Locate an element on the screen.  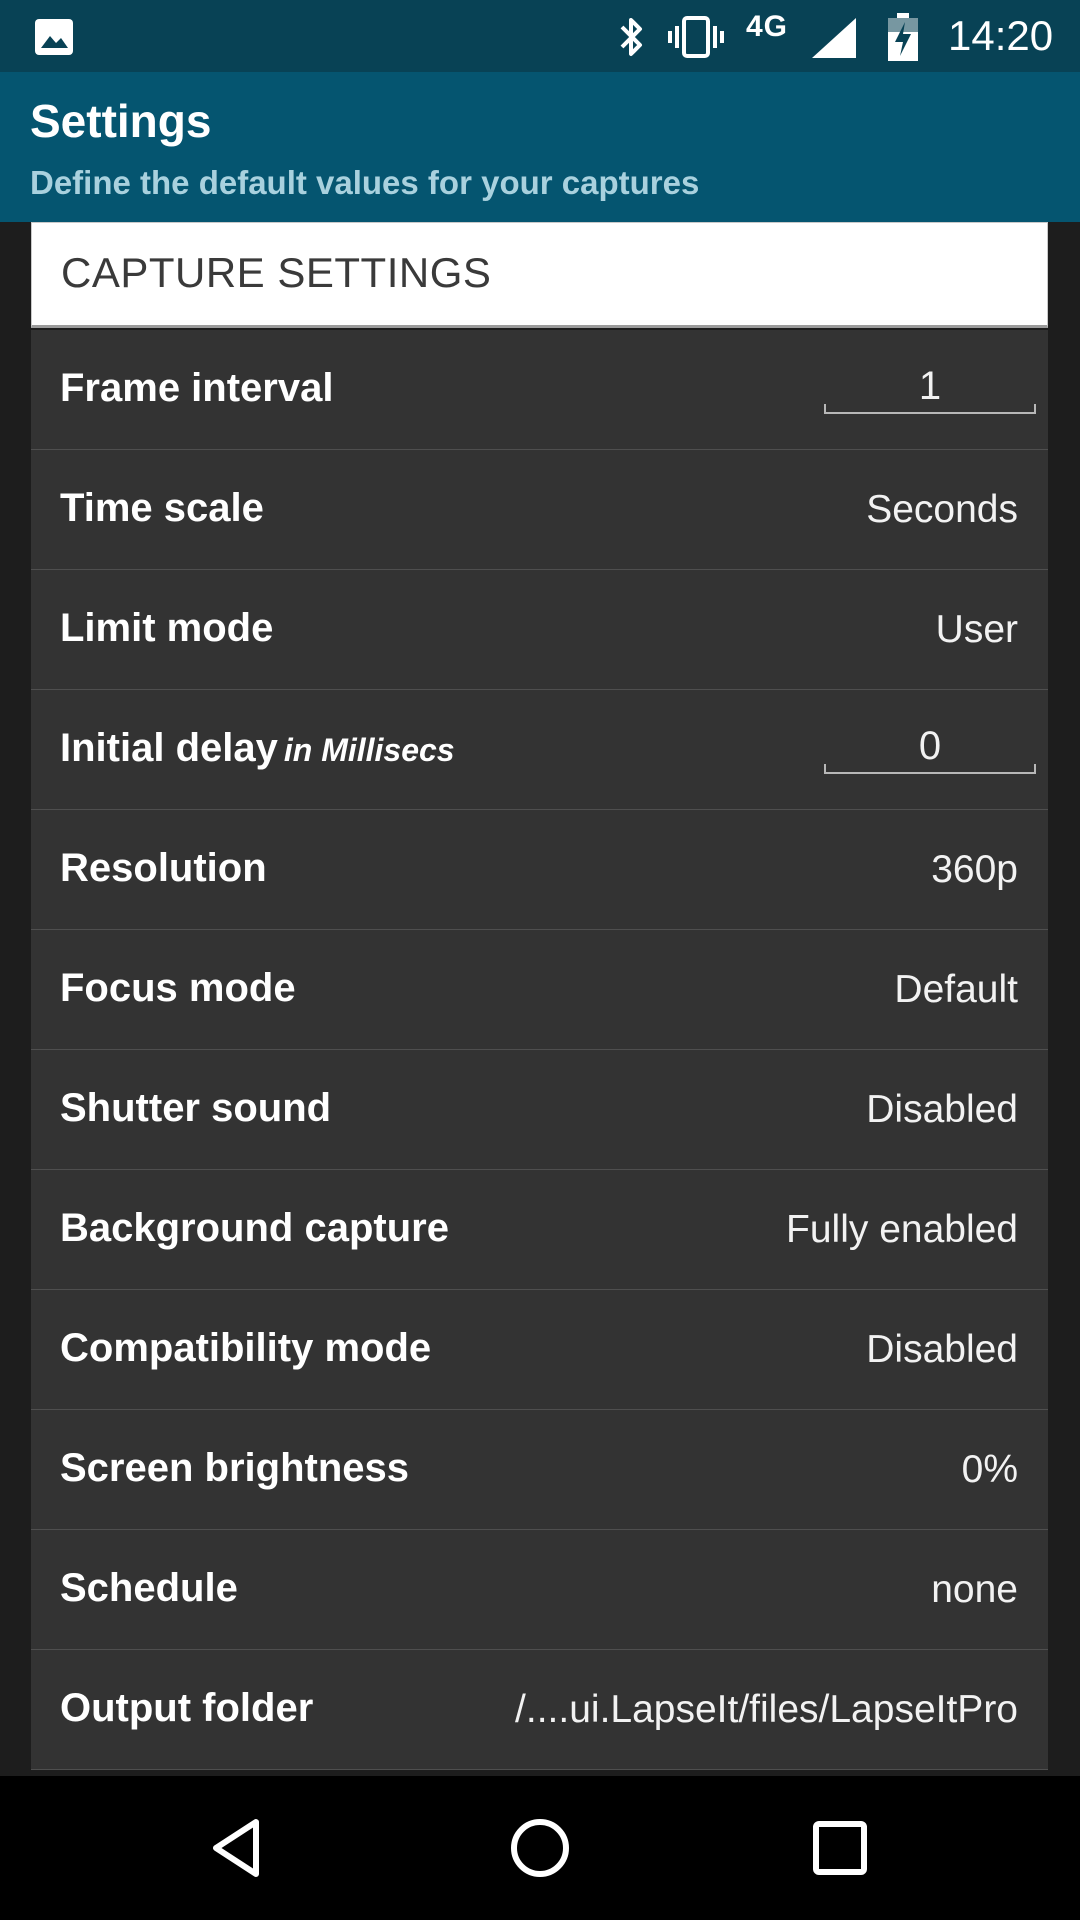
setting-value: Seconds is located at coordinates (942, 509).